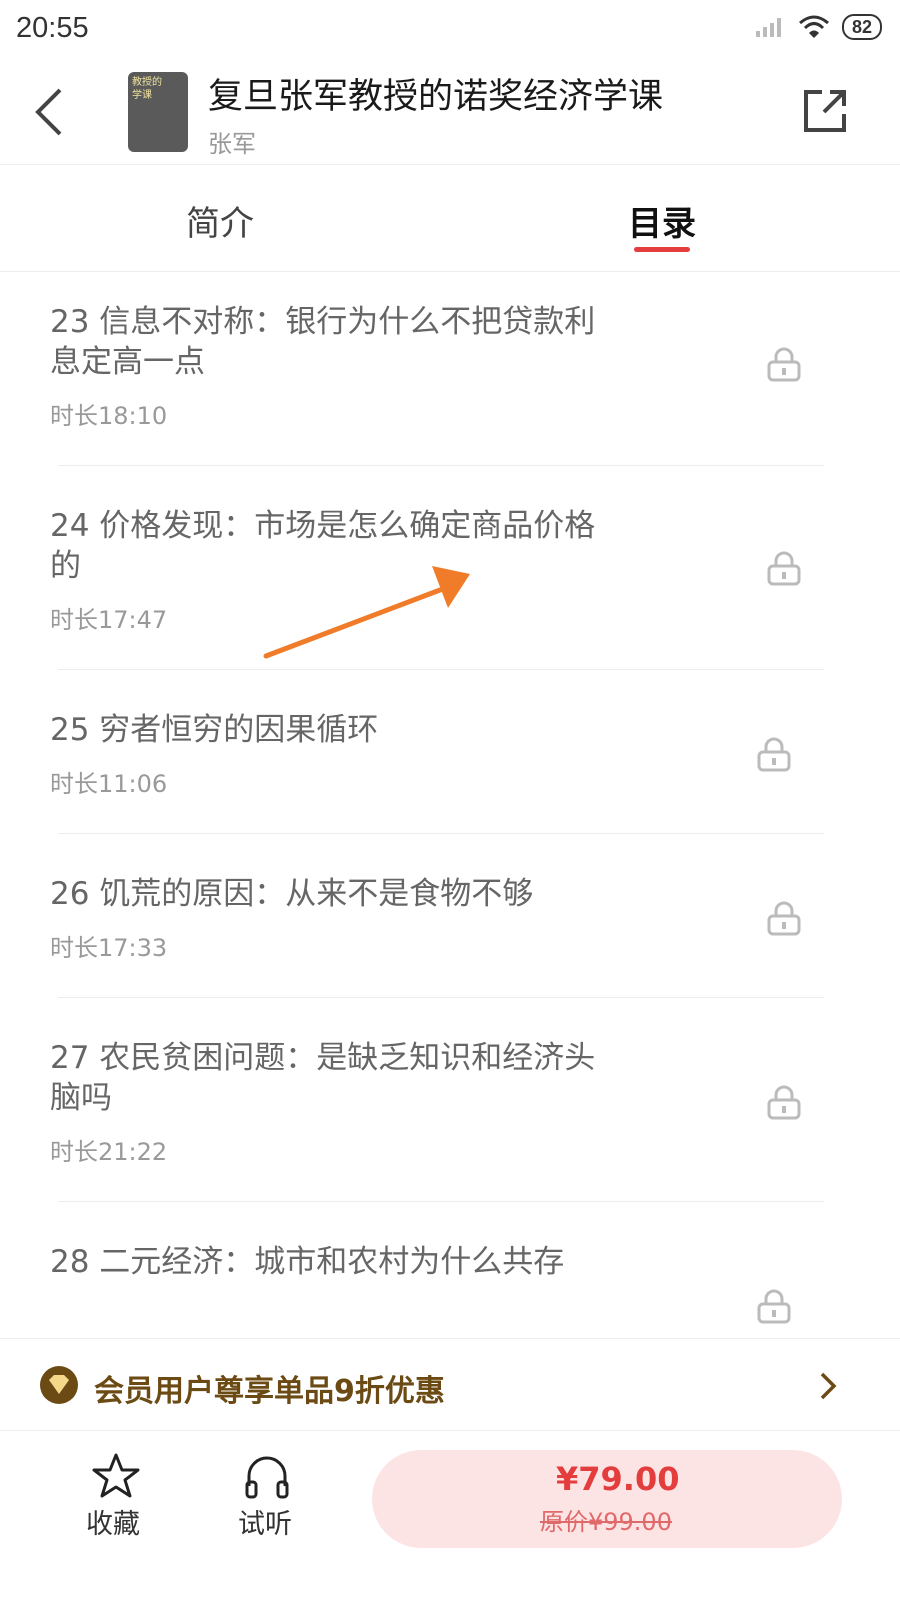 The image size is (900, 1600). I want to click on status-icons: 82, so click(818, 27).